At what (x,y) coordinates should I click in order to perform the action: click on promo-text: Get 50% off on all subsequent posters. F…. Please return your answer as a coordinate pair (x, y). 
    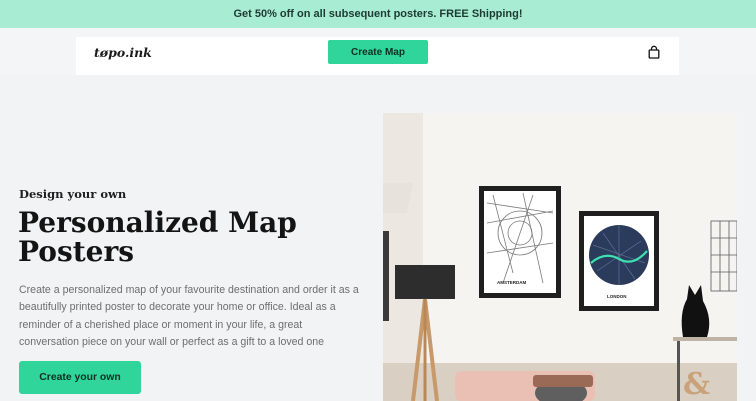
    Looking at the image, I should click on (378, 14).